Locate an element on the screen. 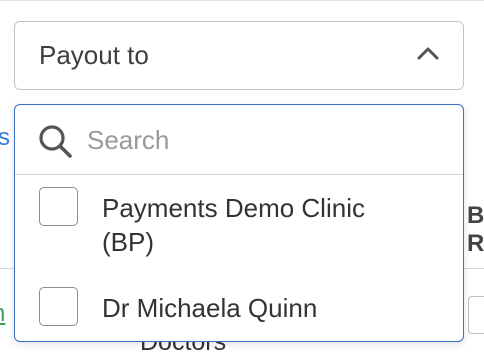  top-divider is located at coordinates (242, 0).